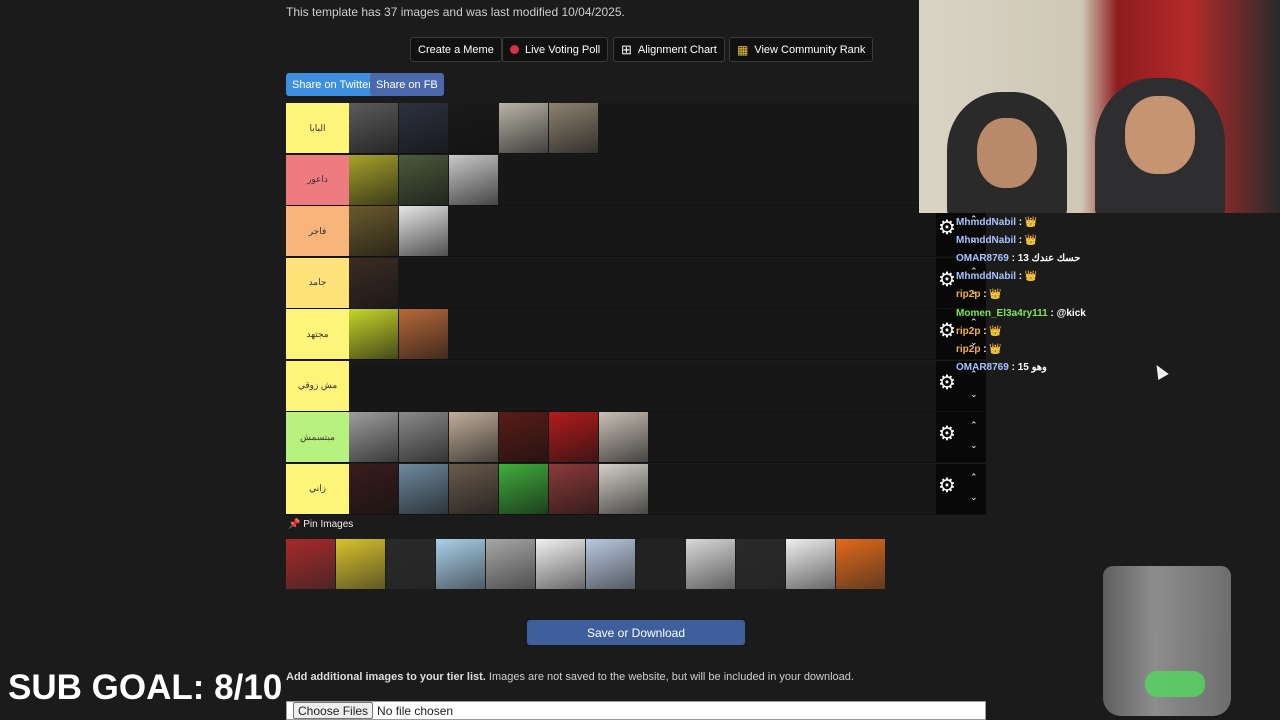  What do you see at coordinates (636, 283) in the screenshot?
I see `tier-row: جامد ⚙ ⌃ ⌄` at bounding box center [636, 283].